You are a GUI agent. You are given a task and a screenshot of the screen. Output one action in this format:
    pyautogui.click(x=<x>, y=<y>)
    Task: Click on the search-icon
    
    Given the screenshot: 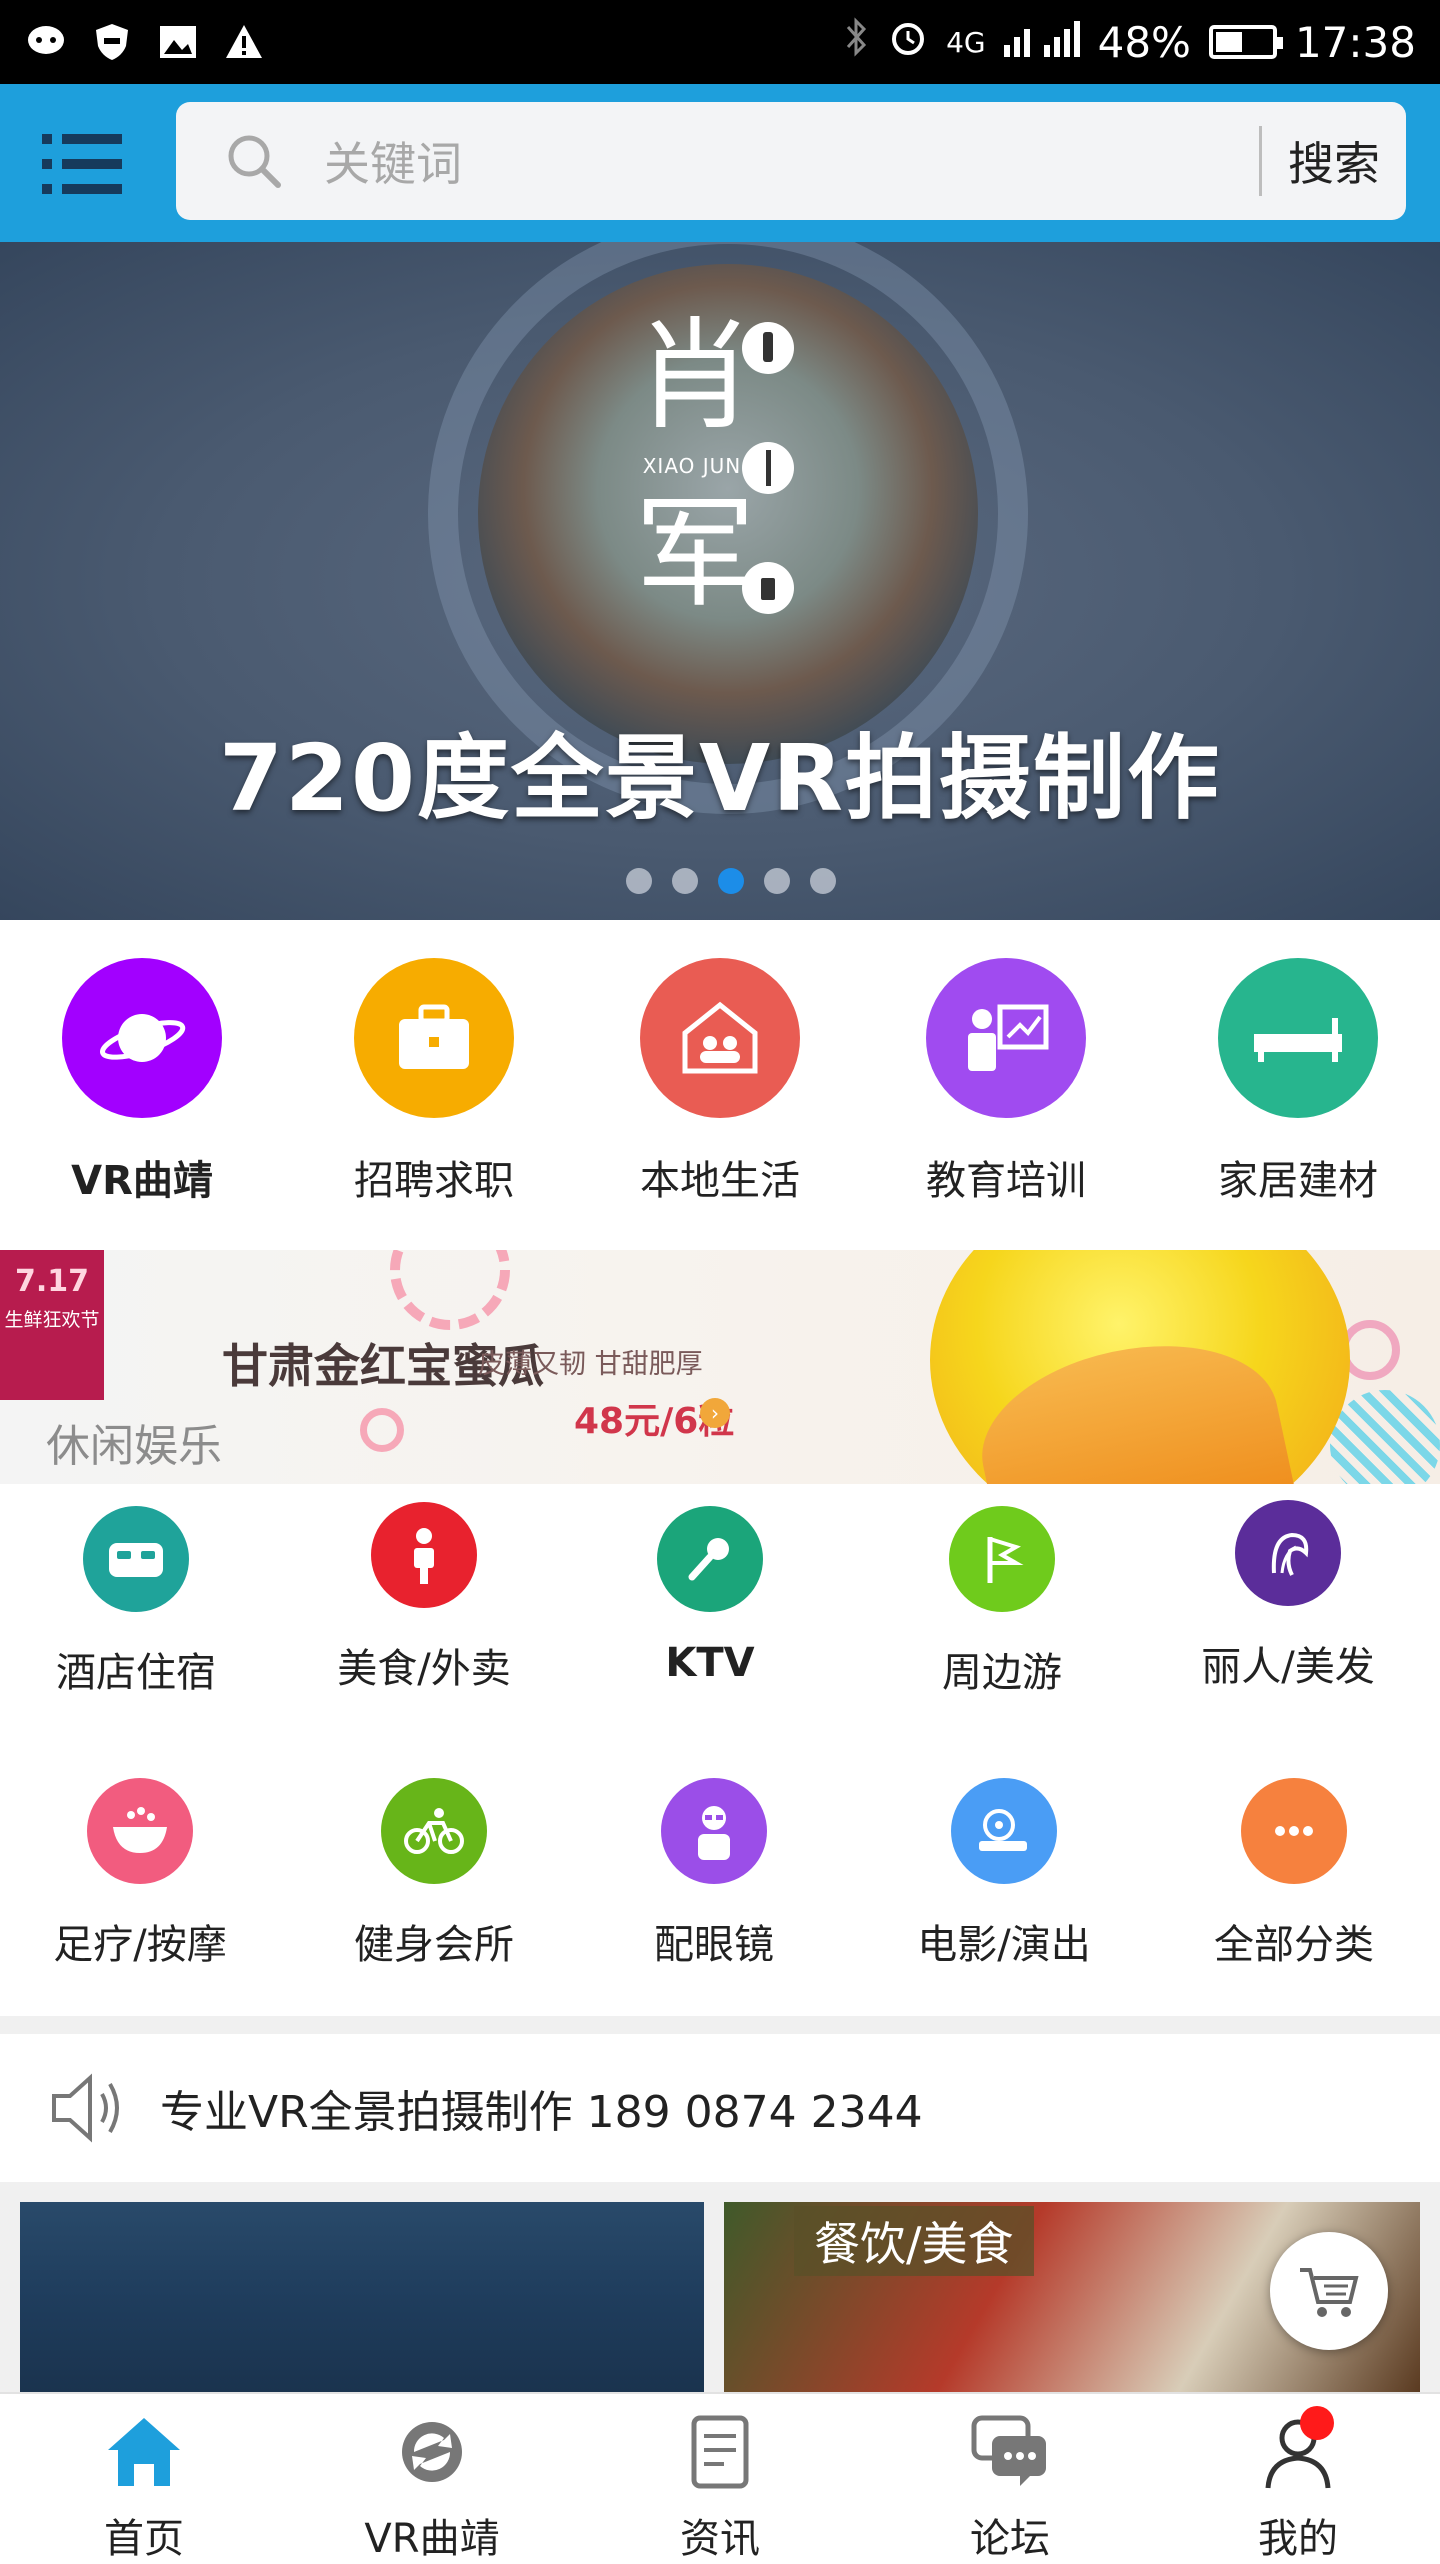 What is the action you would take?
    pyautogui.click(x=254, y=161)
    